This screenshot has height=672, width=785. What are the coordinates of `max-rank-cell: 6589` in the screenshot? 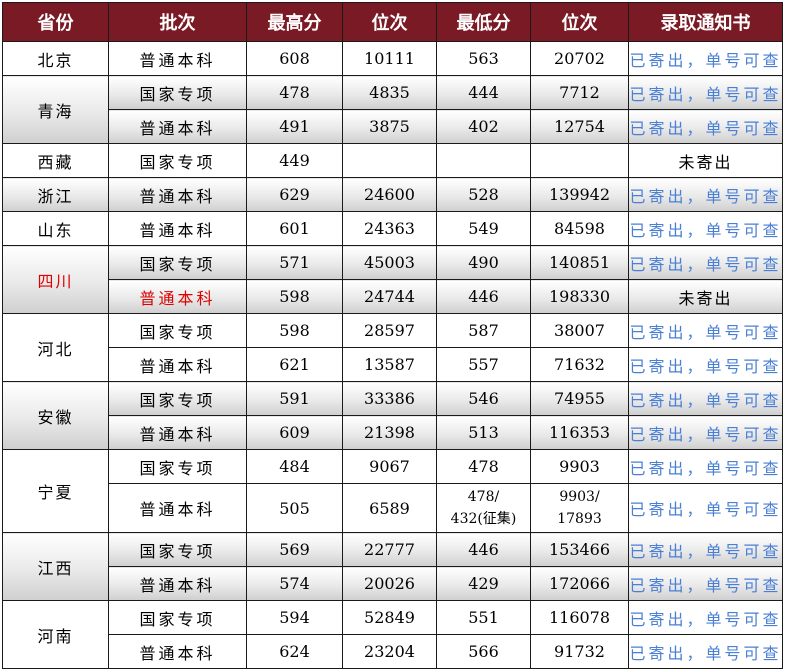 It's located at (389, 508).